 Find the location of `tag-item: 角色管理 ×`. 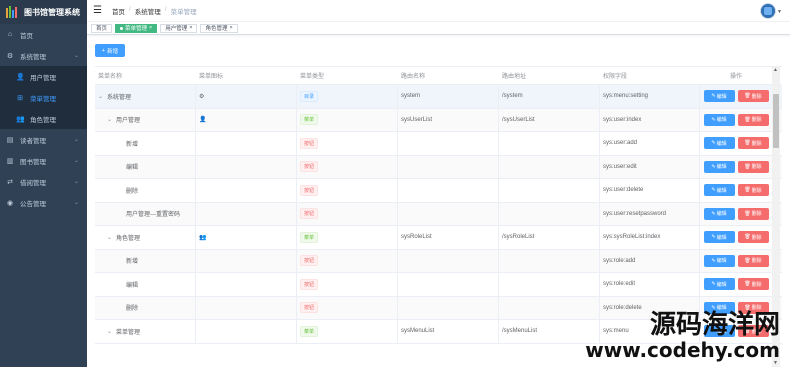

tag-item: 角色管理 × is located at coordinates (219, 28).